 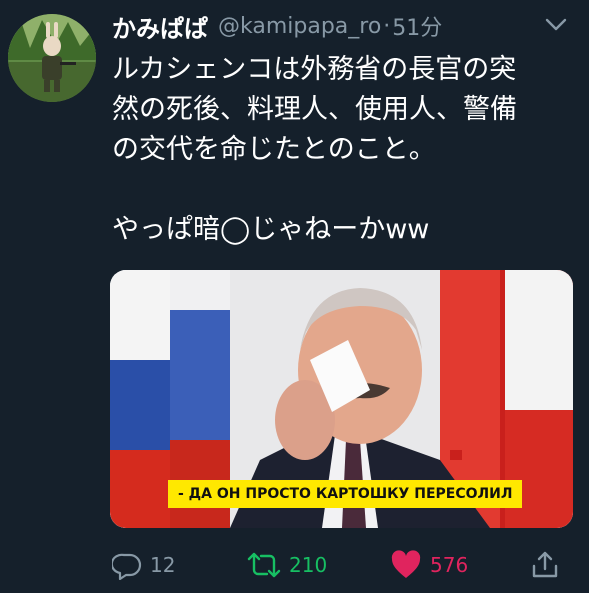 What do you see at coordinates (52, 58) in the screenshot?
I see `avatar` at bounding box center [52, 58].